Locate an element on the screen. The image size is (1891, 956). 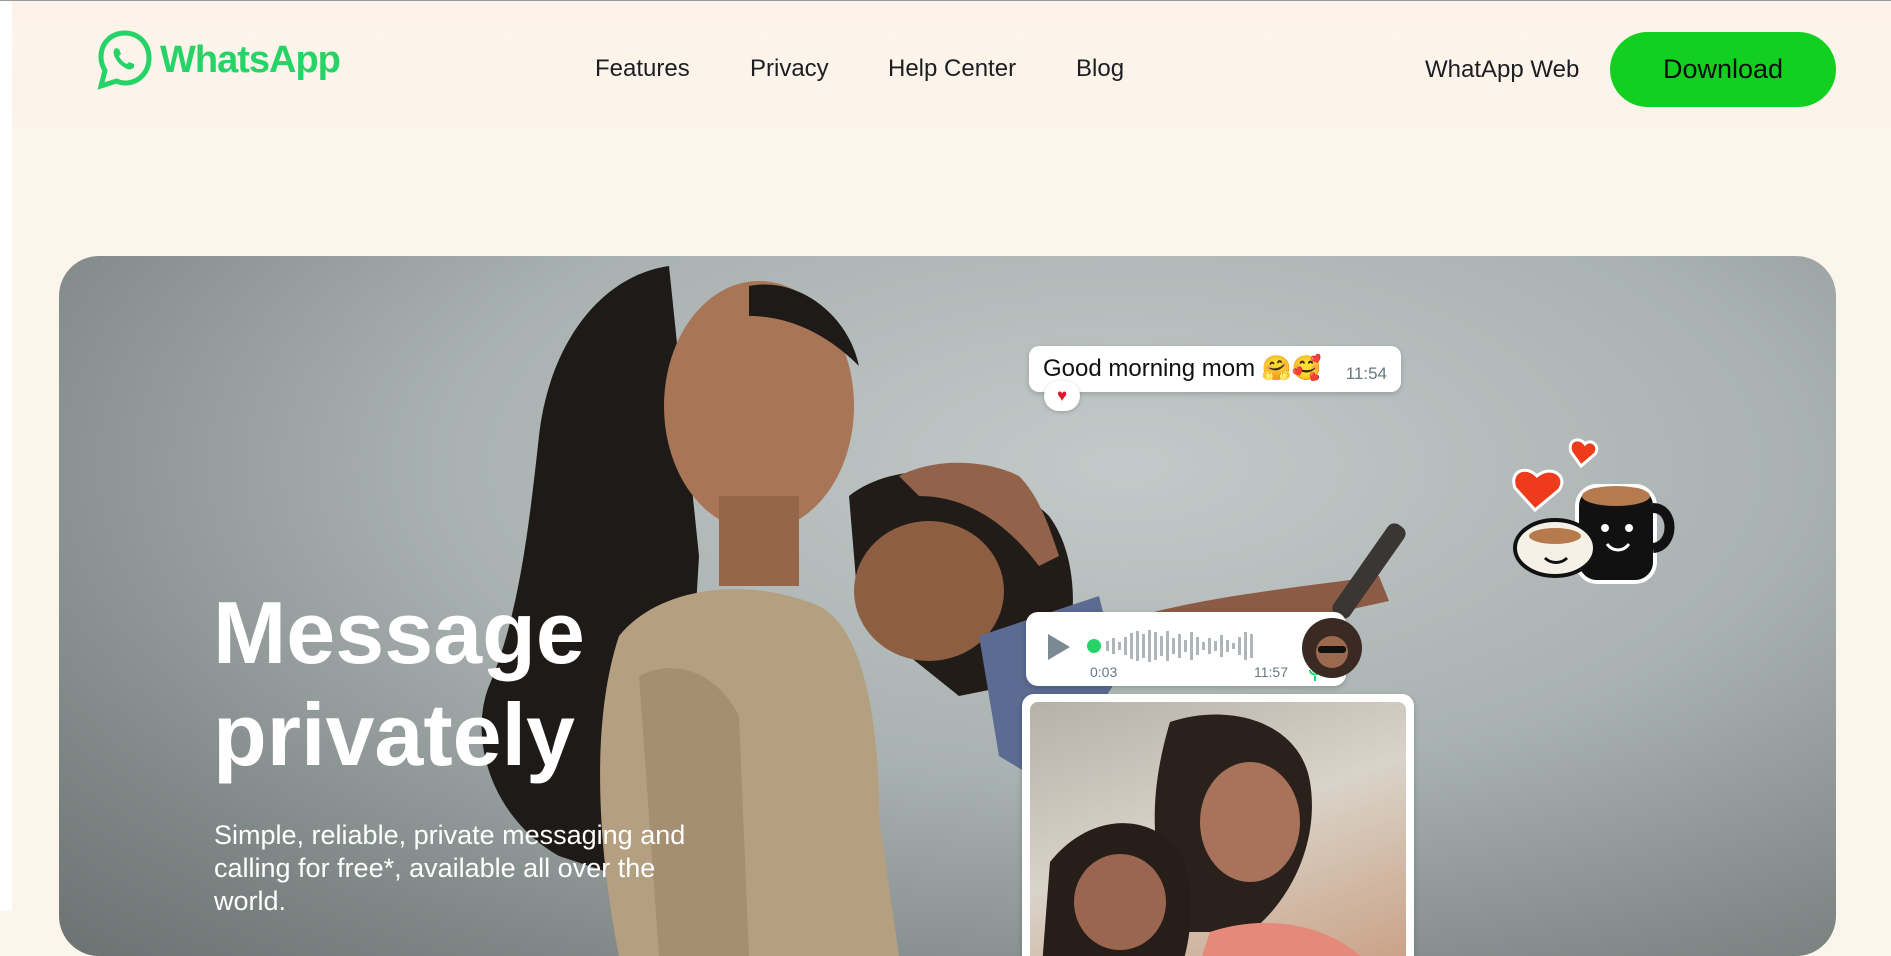
voice-waveform is located at coordinates (1186, 646).